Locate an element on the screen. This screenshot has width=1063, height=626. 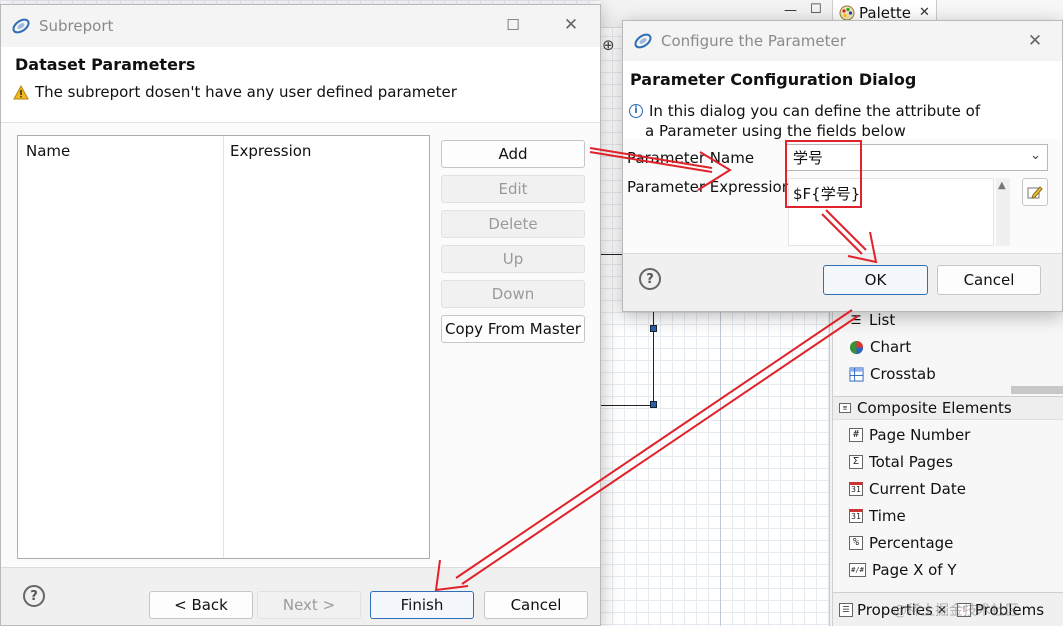
dialog-title: Subreport is located at coordinates (76, 26).